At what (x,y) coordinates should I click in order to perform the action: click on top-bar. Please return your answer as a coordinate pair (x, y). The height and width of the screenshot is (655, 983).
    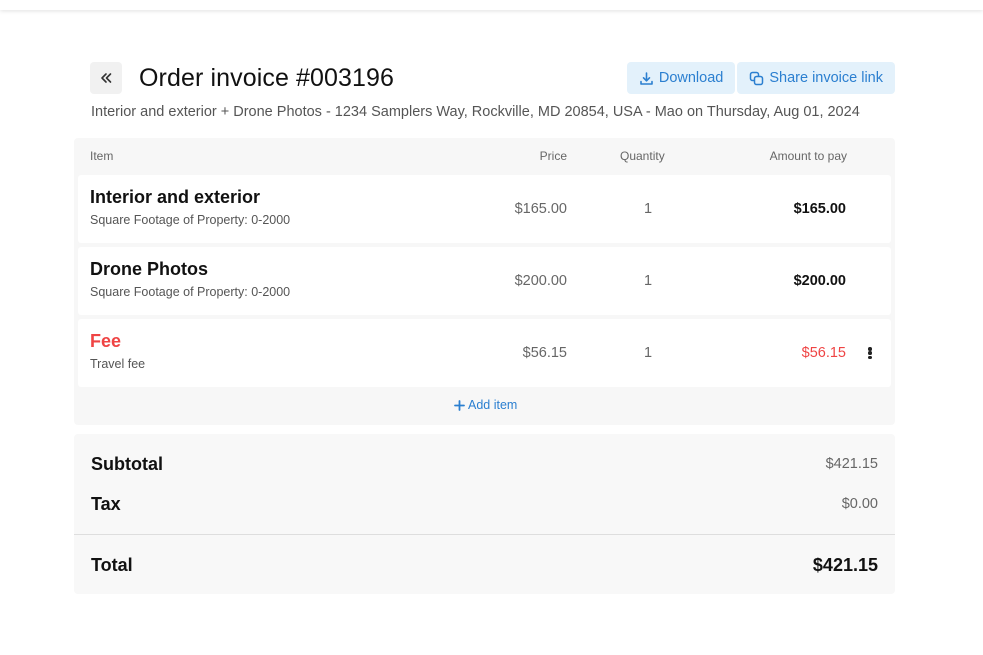
    Looking at the image, I should click on (491, 5).